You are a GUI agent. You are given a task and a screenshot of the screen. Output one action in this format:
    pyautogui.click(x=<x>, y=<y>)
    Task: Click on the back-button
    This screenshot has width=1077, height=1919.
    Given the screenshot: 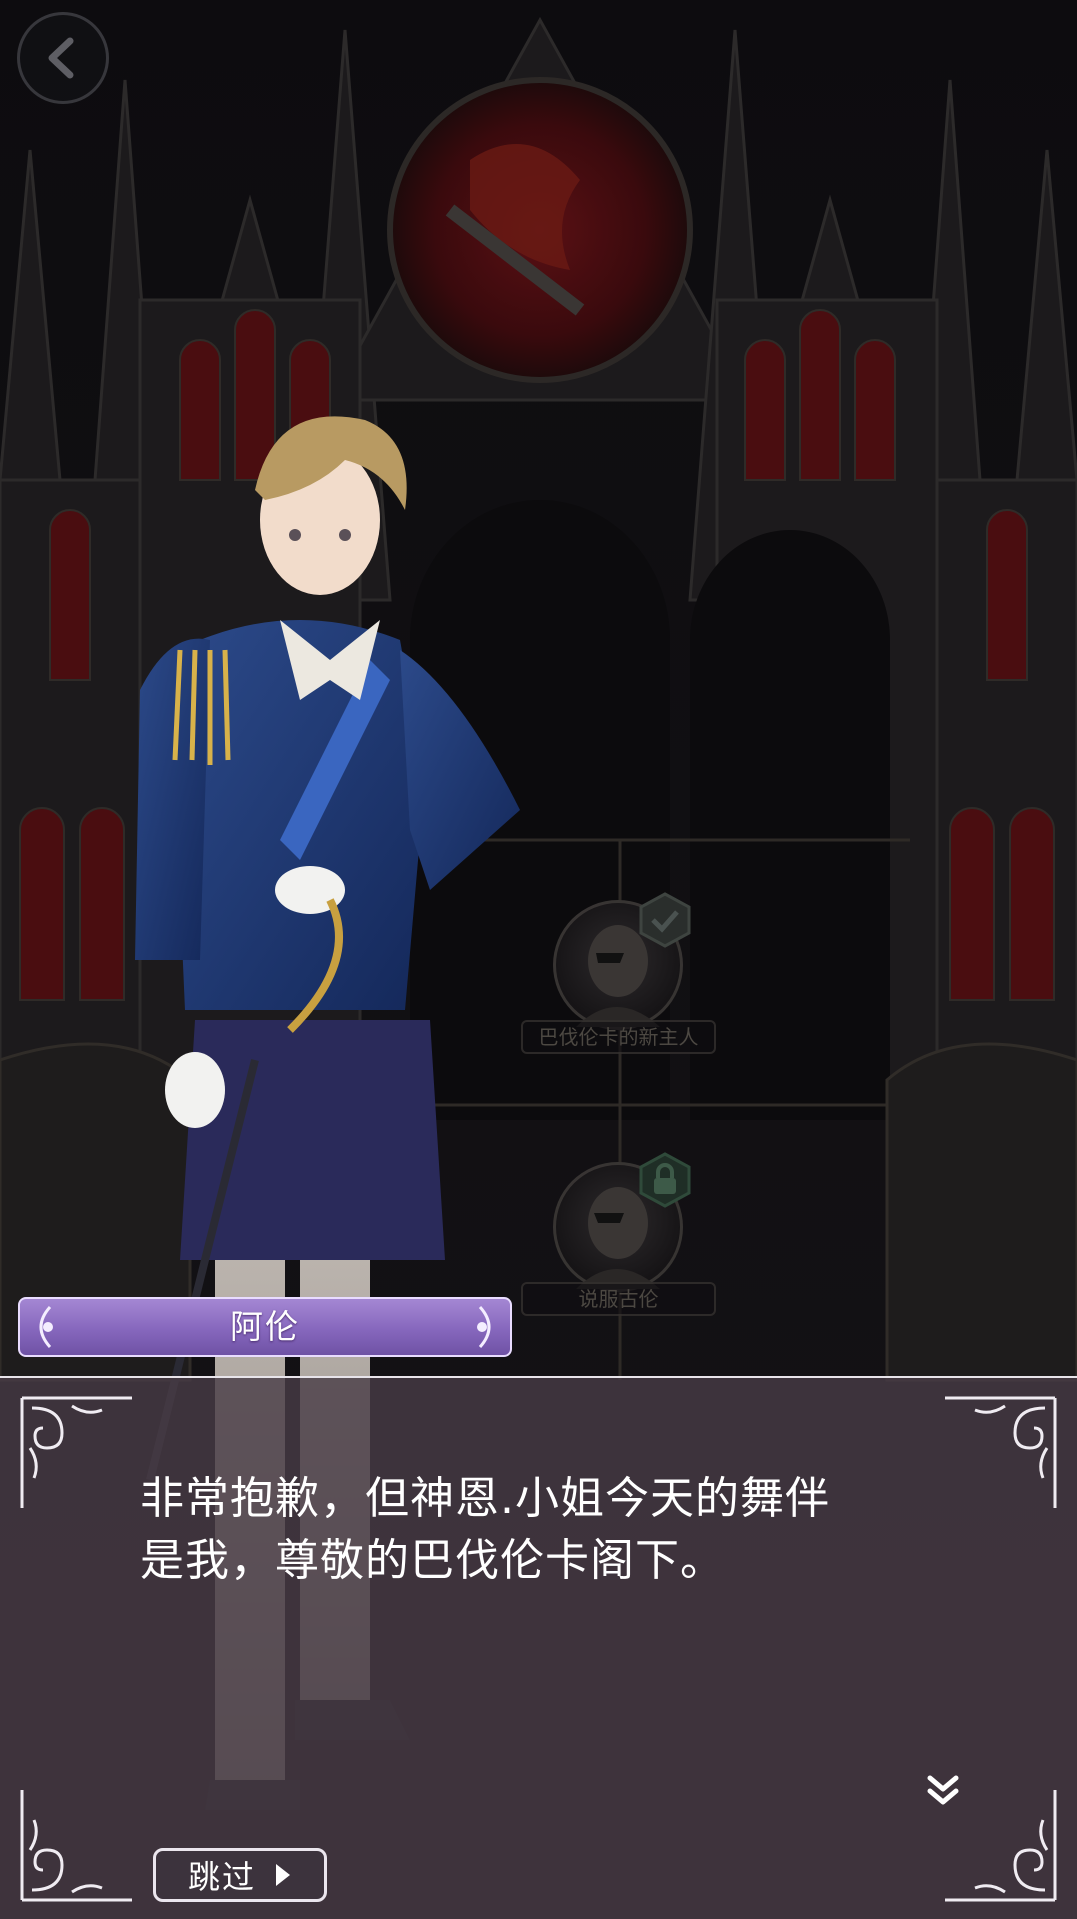 What is the action you would take?
    pyautogui.click(x=63, y=58)
    